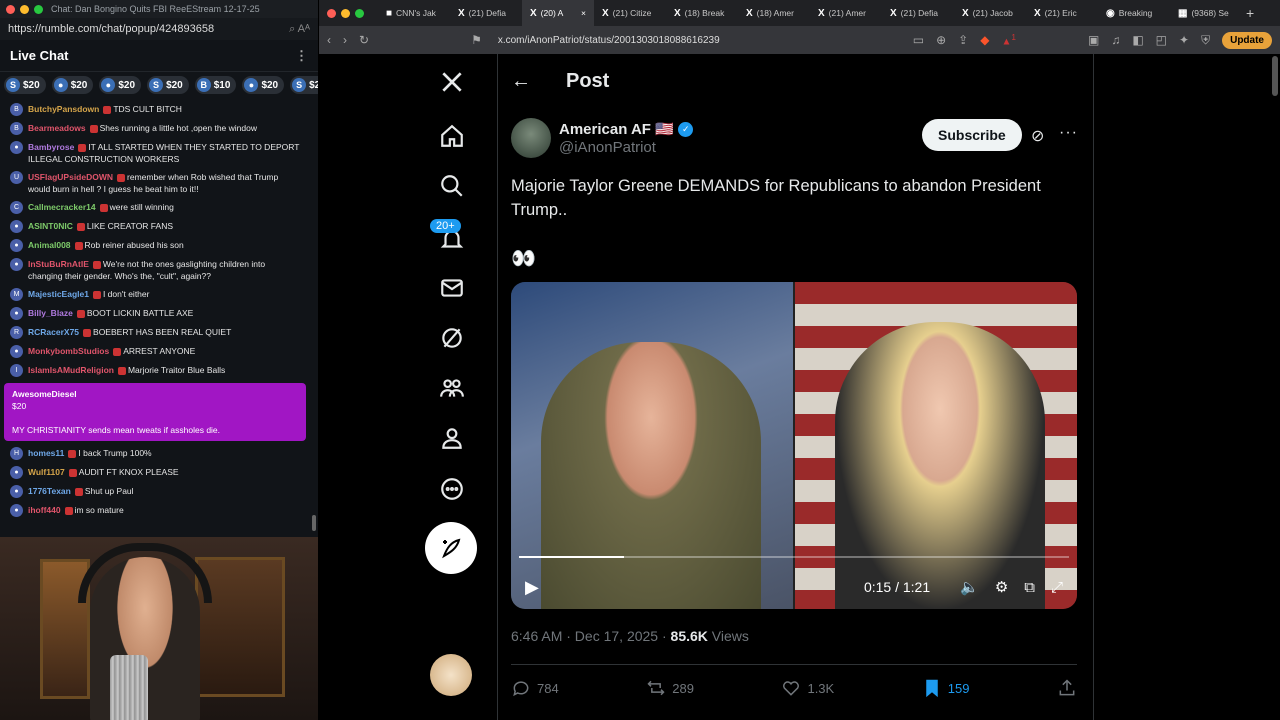  What do you see at coordinates (1250, 13) in the screenshot?
I see `new-tab-button: +` at bounding box center [1250, 13].